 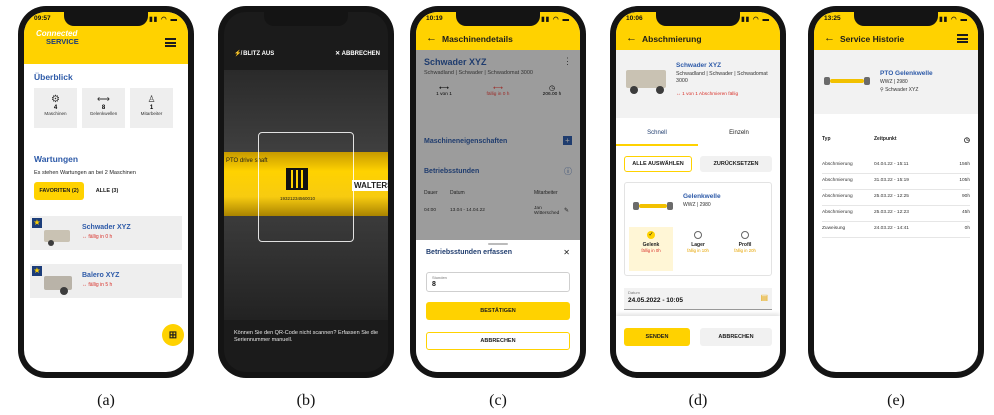 I want to click on close-icon: ✕, so click(x=566, y=252).